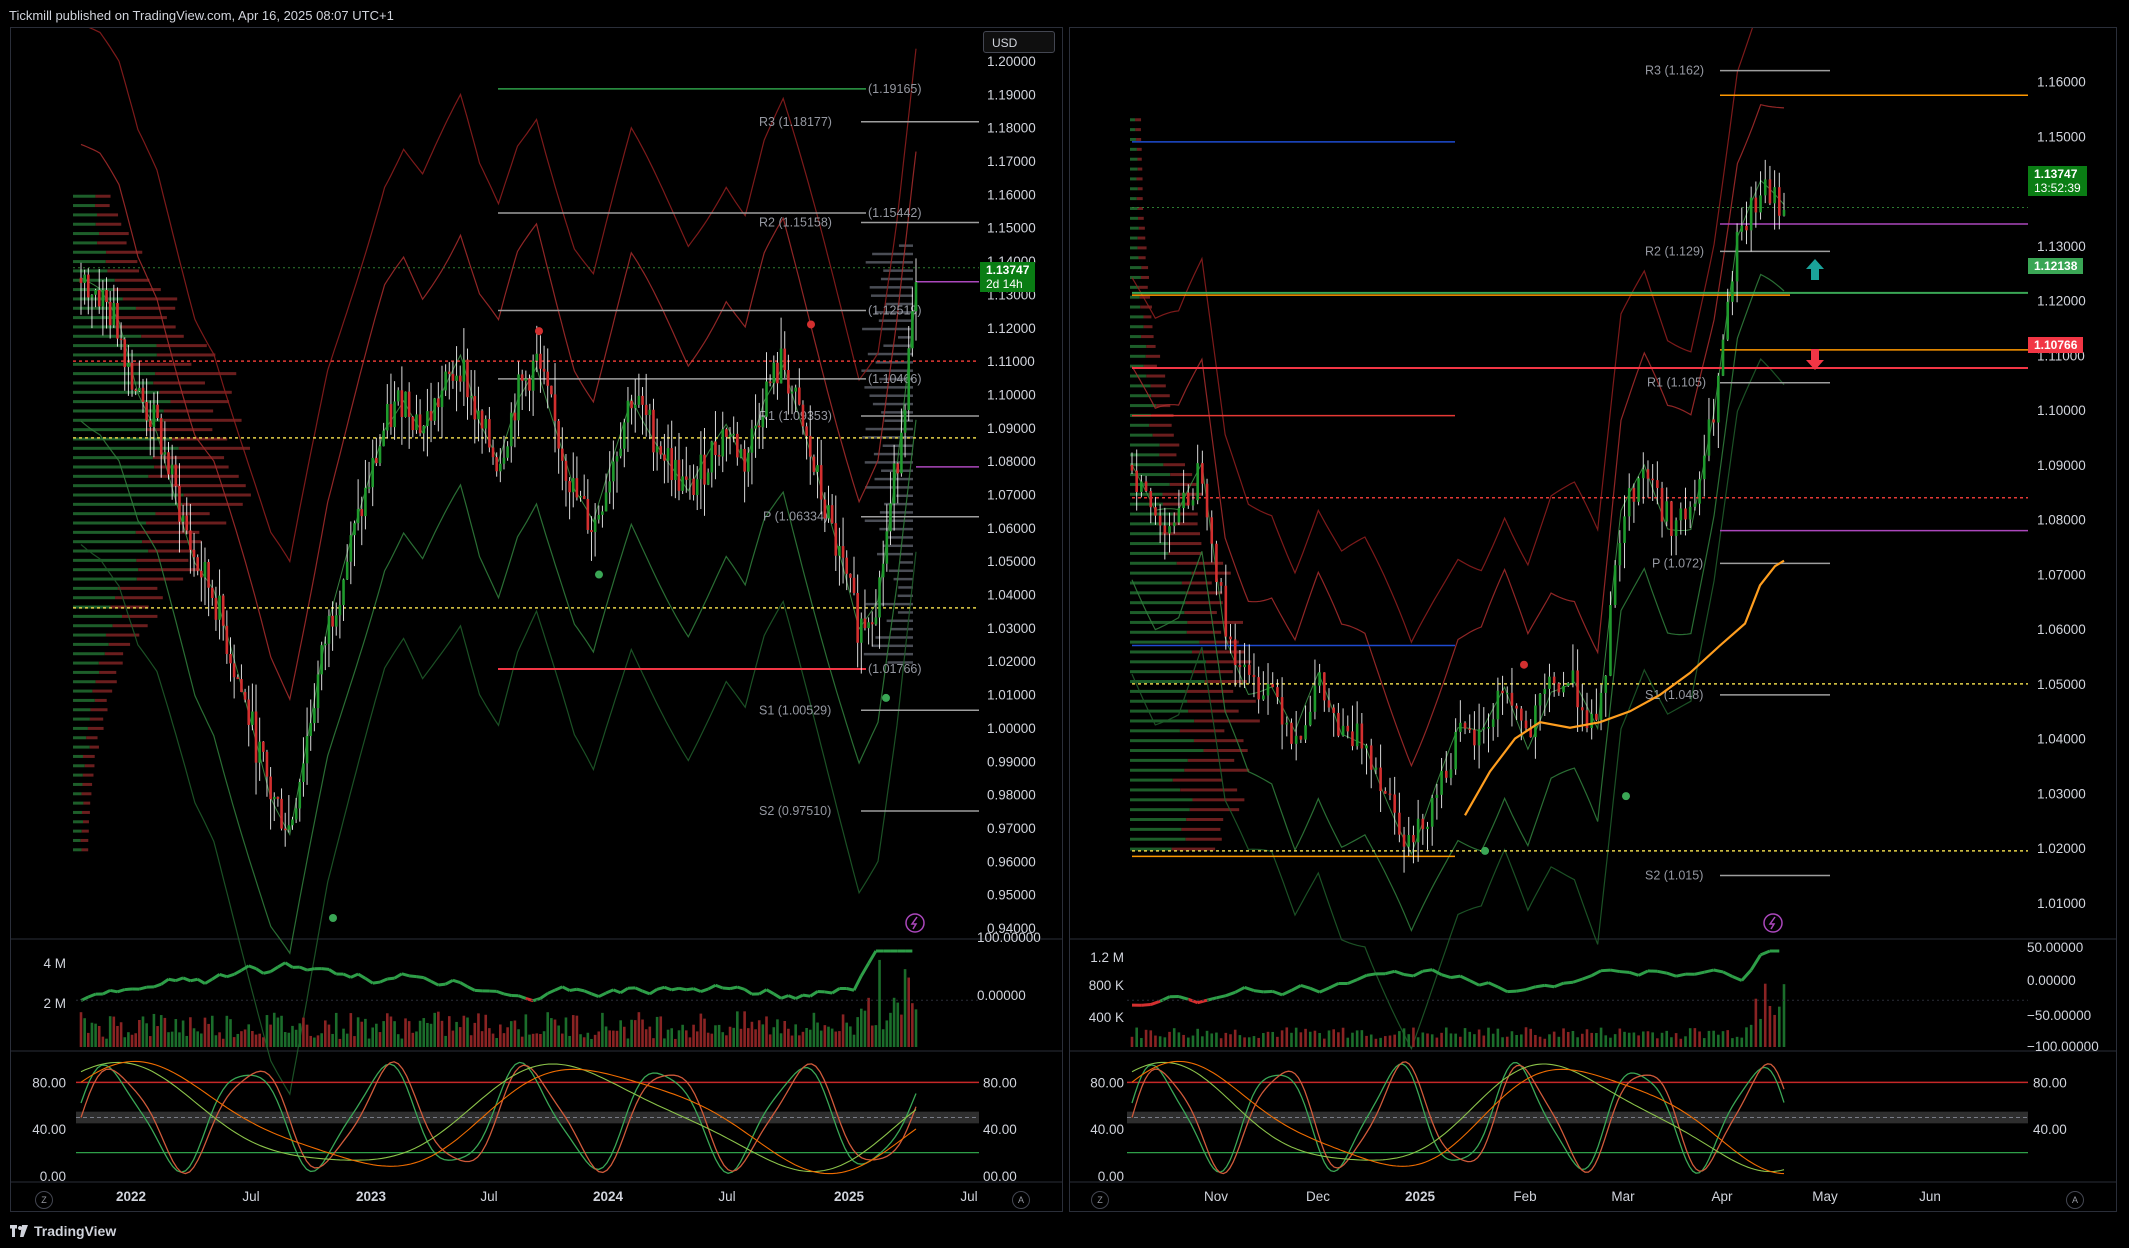  Describe the element at coordinates (2075, 1200) in the screenshot. I see `right-auto-scale-button: A` at that location.